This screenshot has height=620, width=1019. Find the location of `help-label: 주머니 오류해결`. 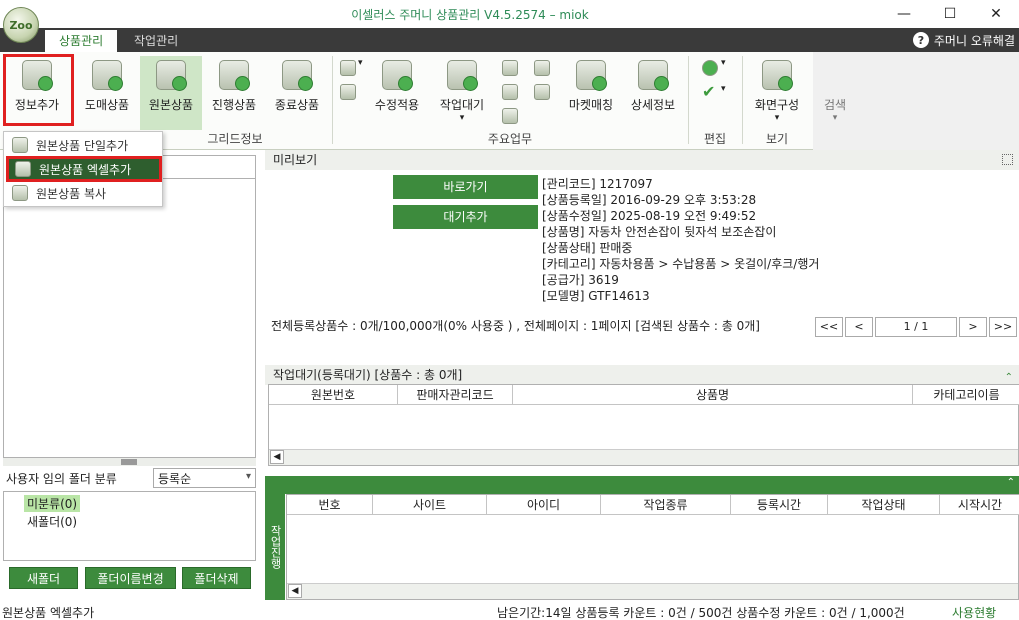

help-label: 주머니 오류해결 is located at coordinates (974, 40).